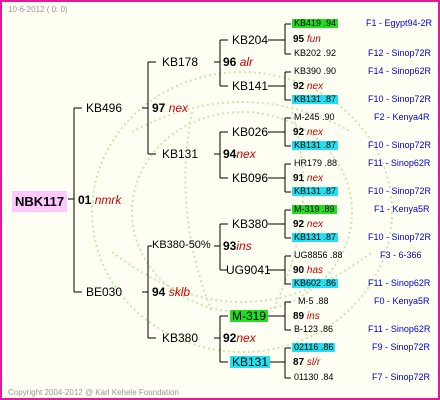 The image size is (440, 400). I want to click on gen2-ring-3: KB380-50%, so click(181, 245).